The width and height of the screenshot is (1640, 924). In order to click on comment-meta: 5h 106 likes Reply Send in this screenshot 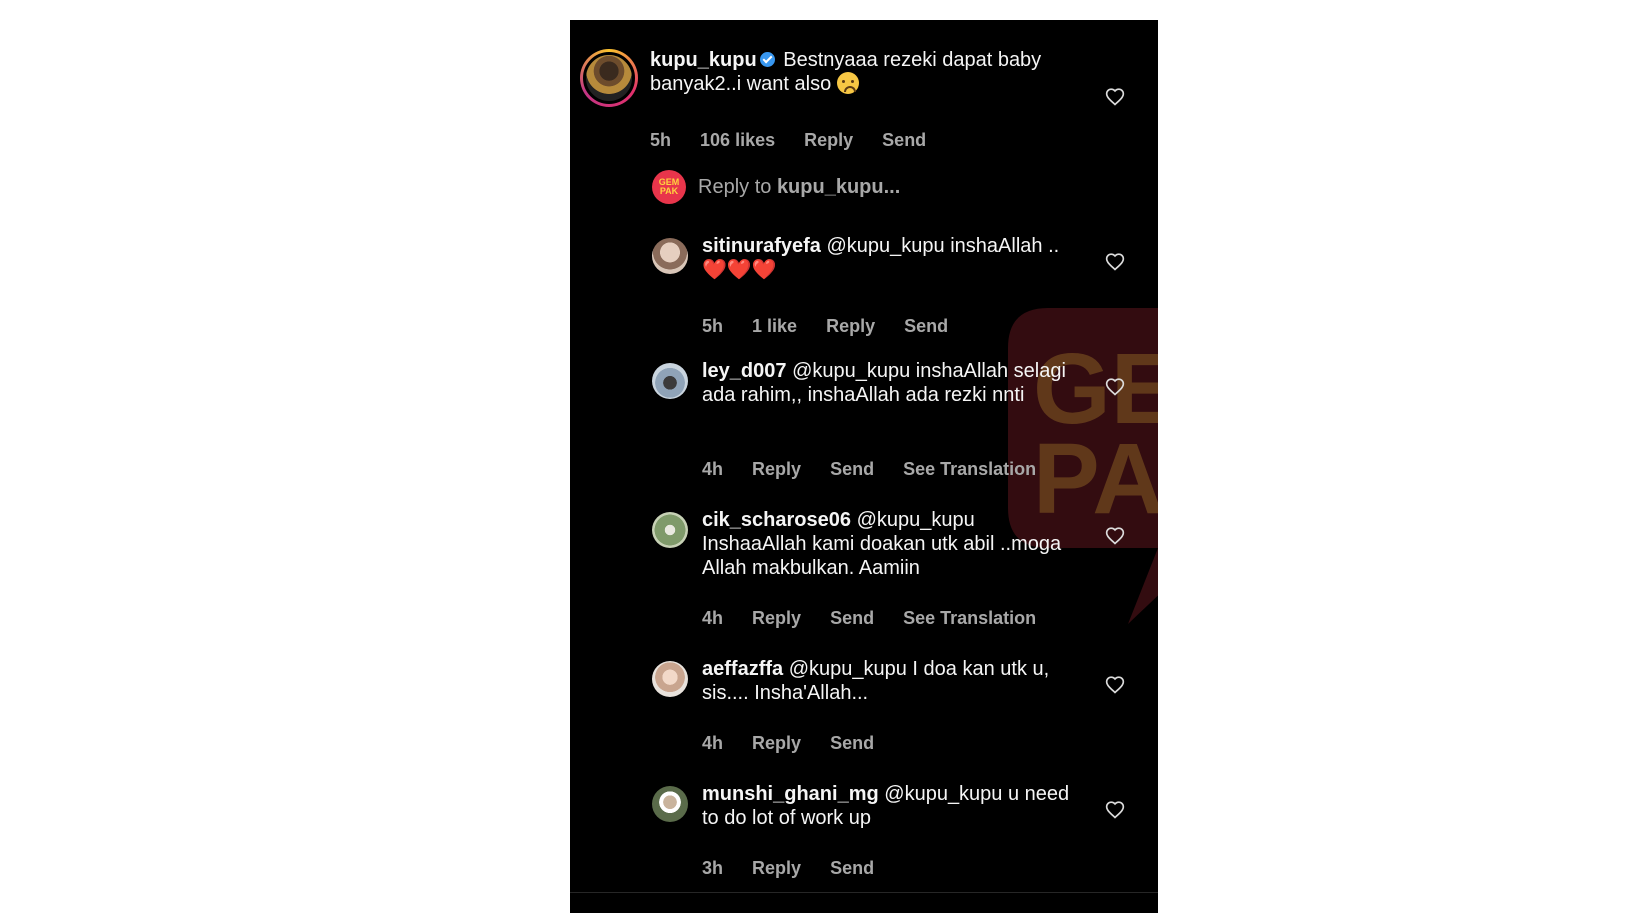, I will do `click(800, 140)`.